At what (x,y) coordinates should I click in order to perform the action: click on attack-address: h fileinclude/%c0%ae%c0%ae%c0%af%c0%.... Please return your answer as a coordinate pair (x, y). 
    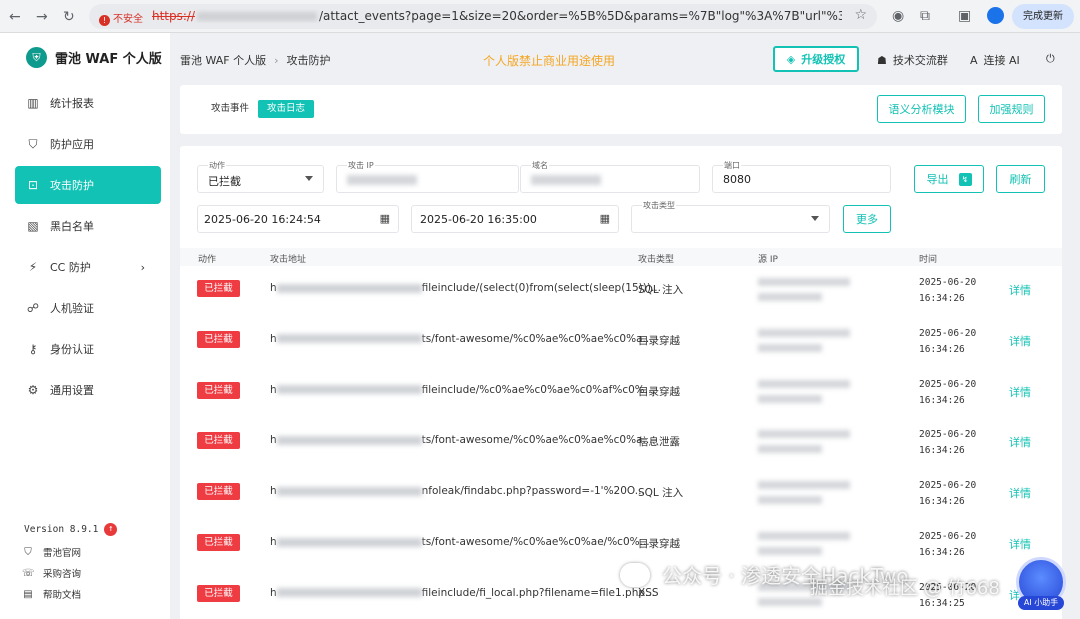
    Looking at the image, I should click on (462, 389).